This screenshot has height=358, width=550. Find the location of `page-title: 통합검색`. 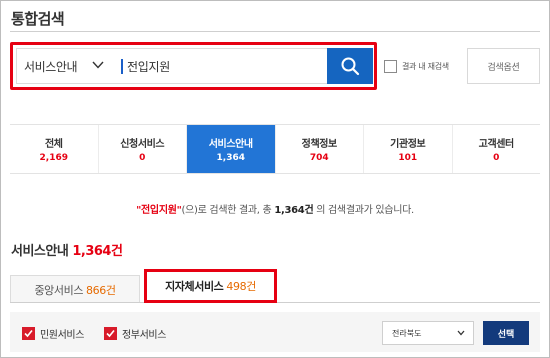

page-title: 통합검색 is located at coordinates (38, 19).